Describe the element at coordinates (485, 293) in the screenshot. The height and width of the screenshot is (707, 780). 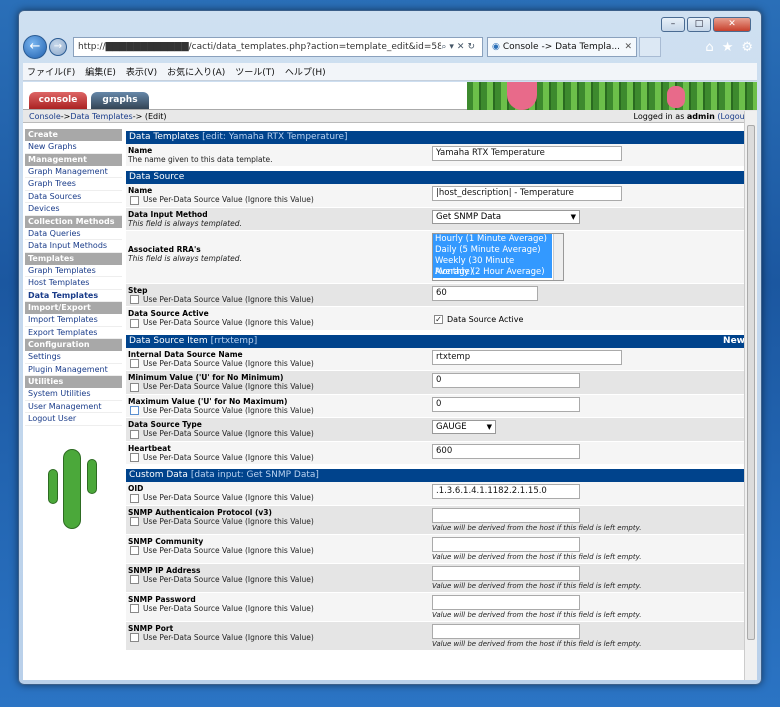
I see `step-input: 60` at that location.